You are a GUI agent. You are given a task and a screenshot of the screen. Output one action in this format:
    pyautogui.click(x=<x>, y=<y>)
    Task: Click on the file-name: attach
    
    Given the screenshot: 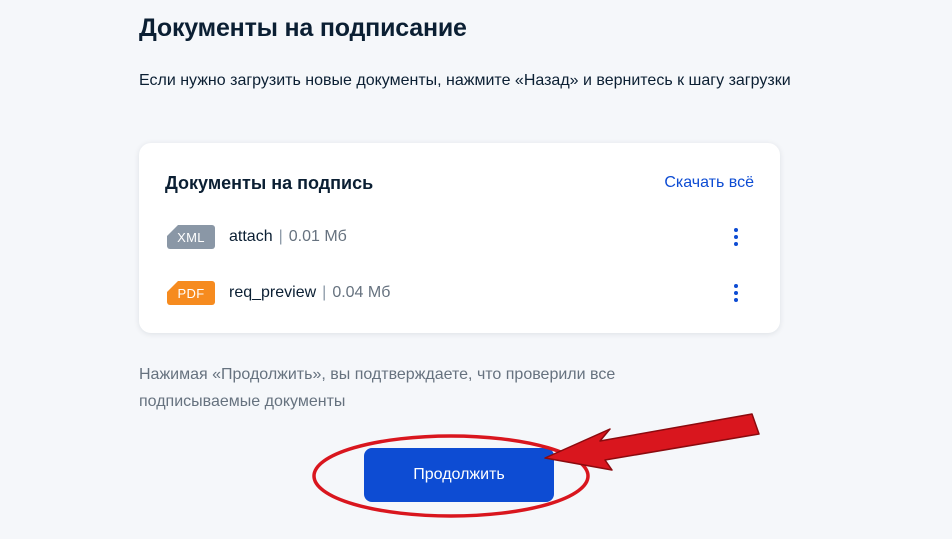 What is the action you would take?
    pyautogui.click(x=251, y=236)
    